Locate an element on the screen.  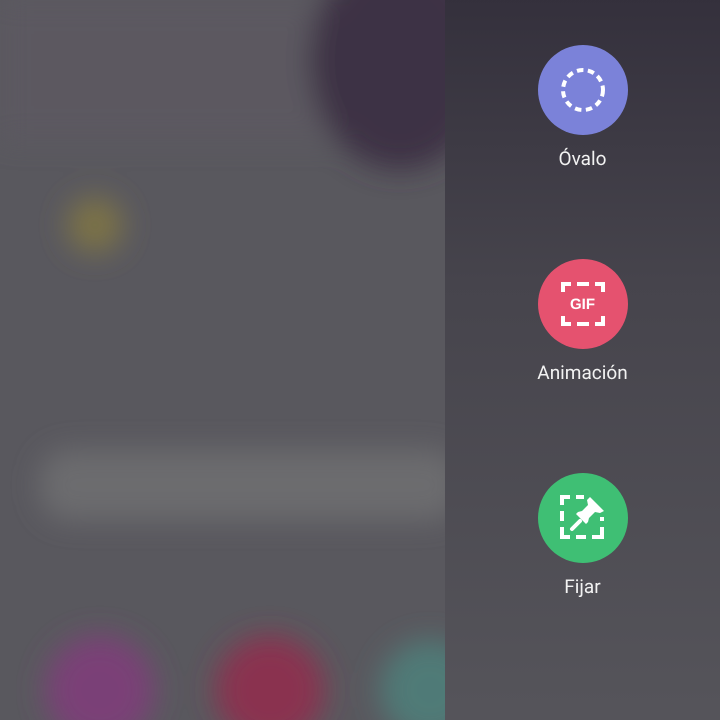
action-label: Animación is located at coordinates (582, 373).